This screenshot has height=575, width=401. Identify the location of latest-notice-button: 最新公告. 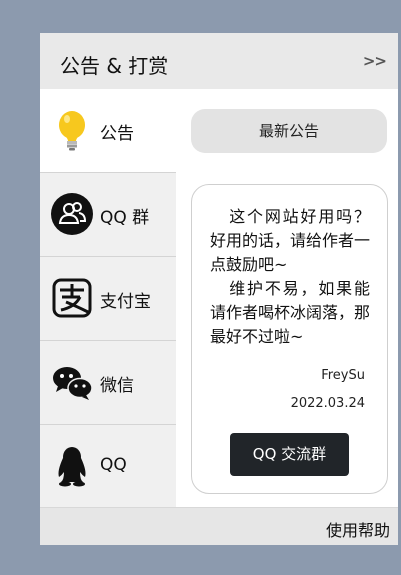
(289, 131).